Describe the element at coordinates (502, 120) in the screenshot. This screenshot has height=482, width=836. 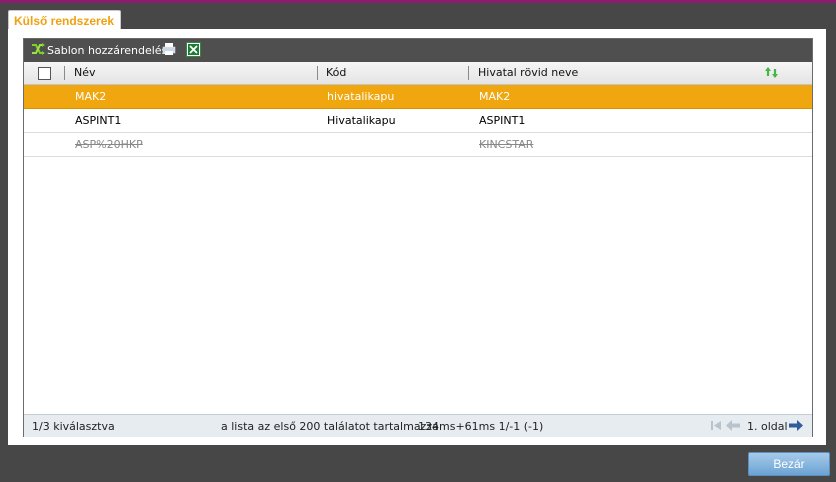
I see `cell-hivatal: ASPINT1` at that location.